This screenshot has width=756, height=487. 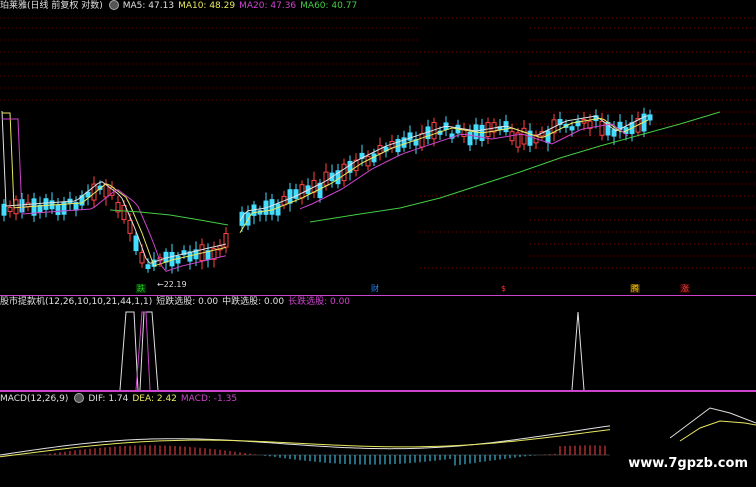 I want to click on marker-teng: 腾, so click(x=635, y=288).